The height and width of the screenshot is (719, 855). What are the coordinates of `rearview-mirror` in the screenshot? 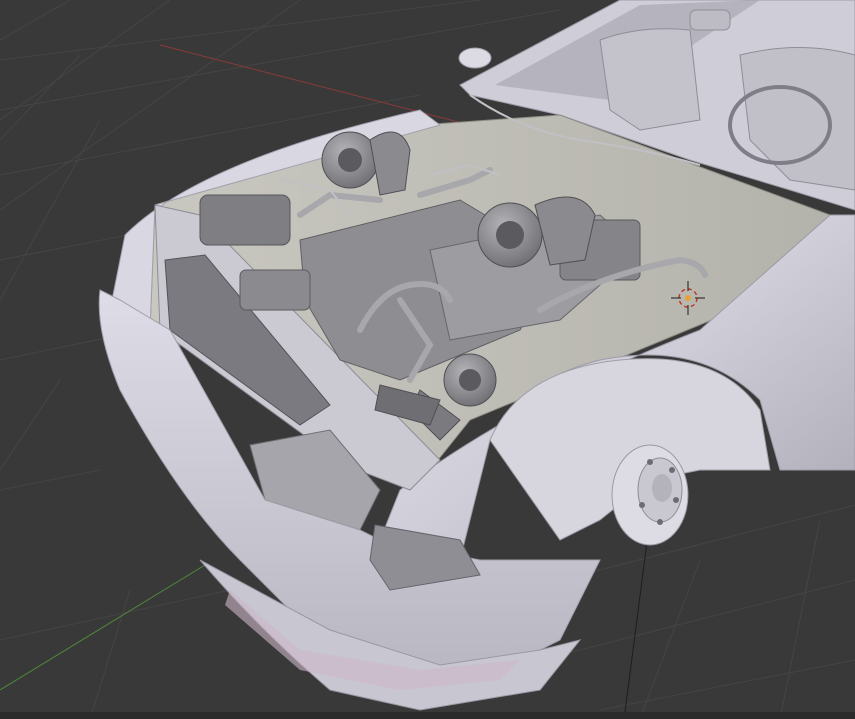 It's located at (710, 20).